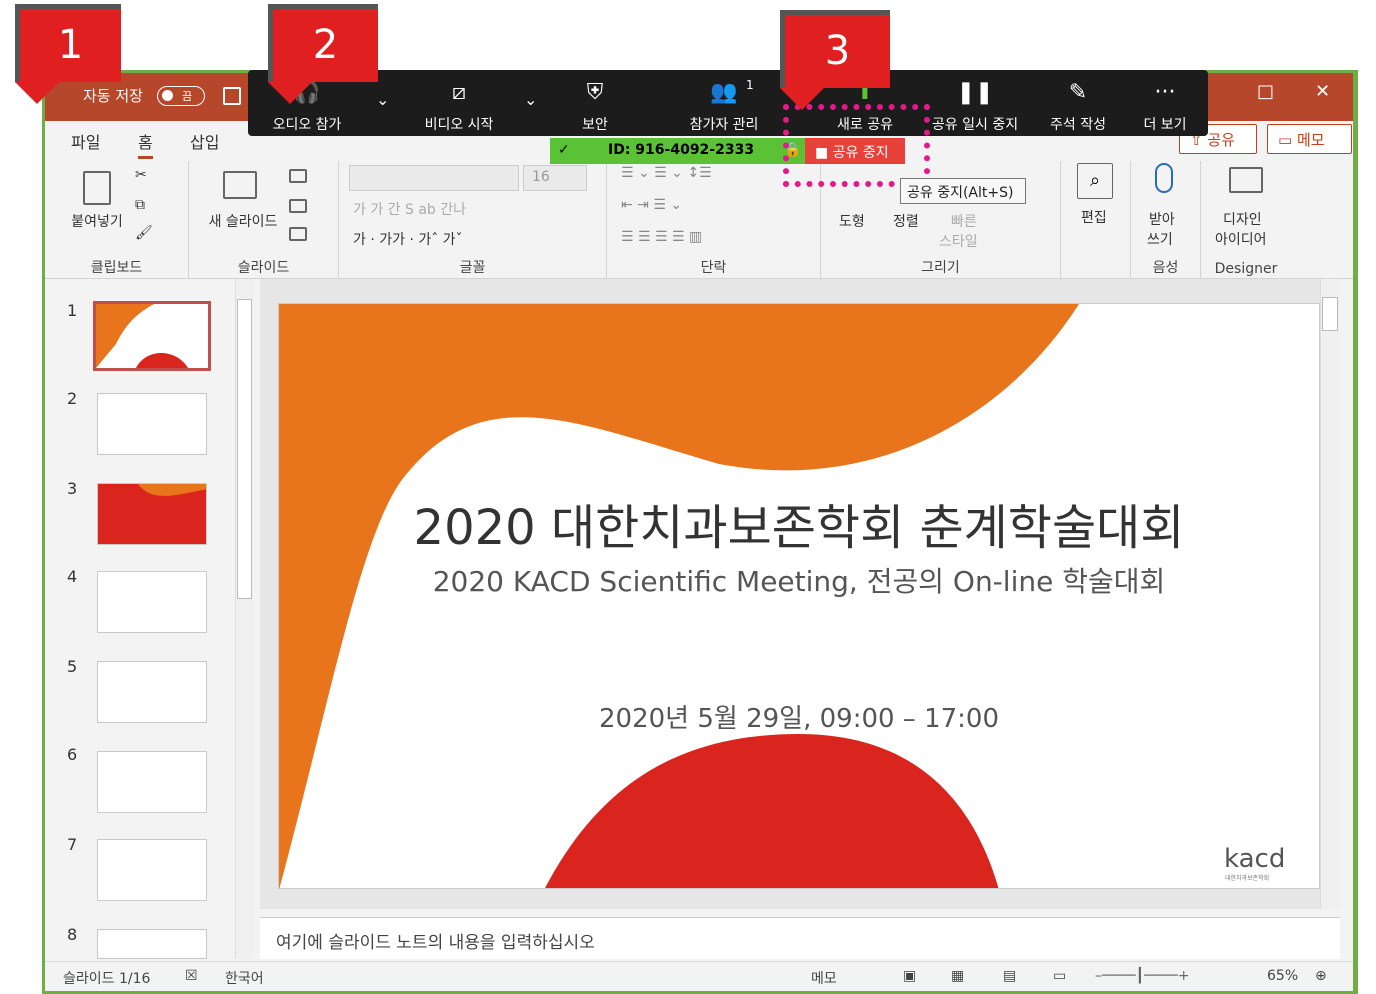 Image resolution: width=1376 pixels, height=994 pixels. Describe the element at coordinates (906, 221) in the screenshot. I see `arrange-button: 정렬` at that location.